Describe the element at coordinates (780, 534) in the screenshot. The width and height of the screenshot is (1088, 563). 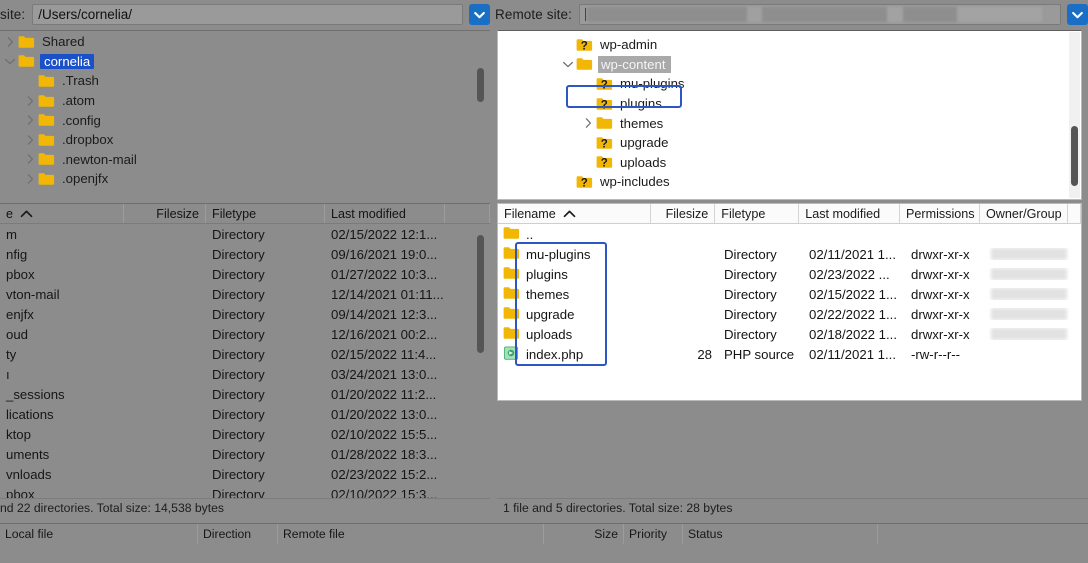
I see `queue-column-status: Status` at that location.